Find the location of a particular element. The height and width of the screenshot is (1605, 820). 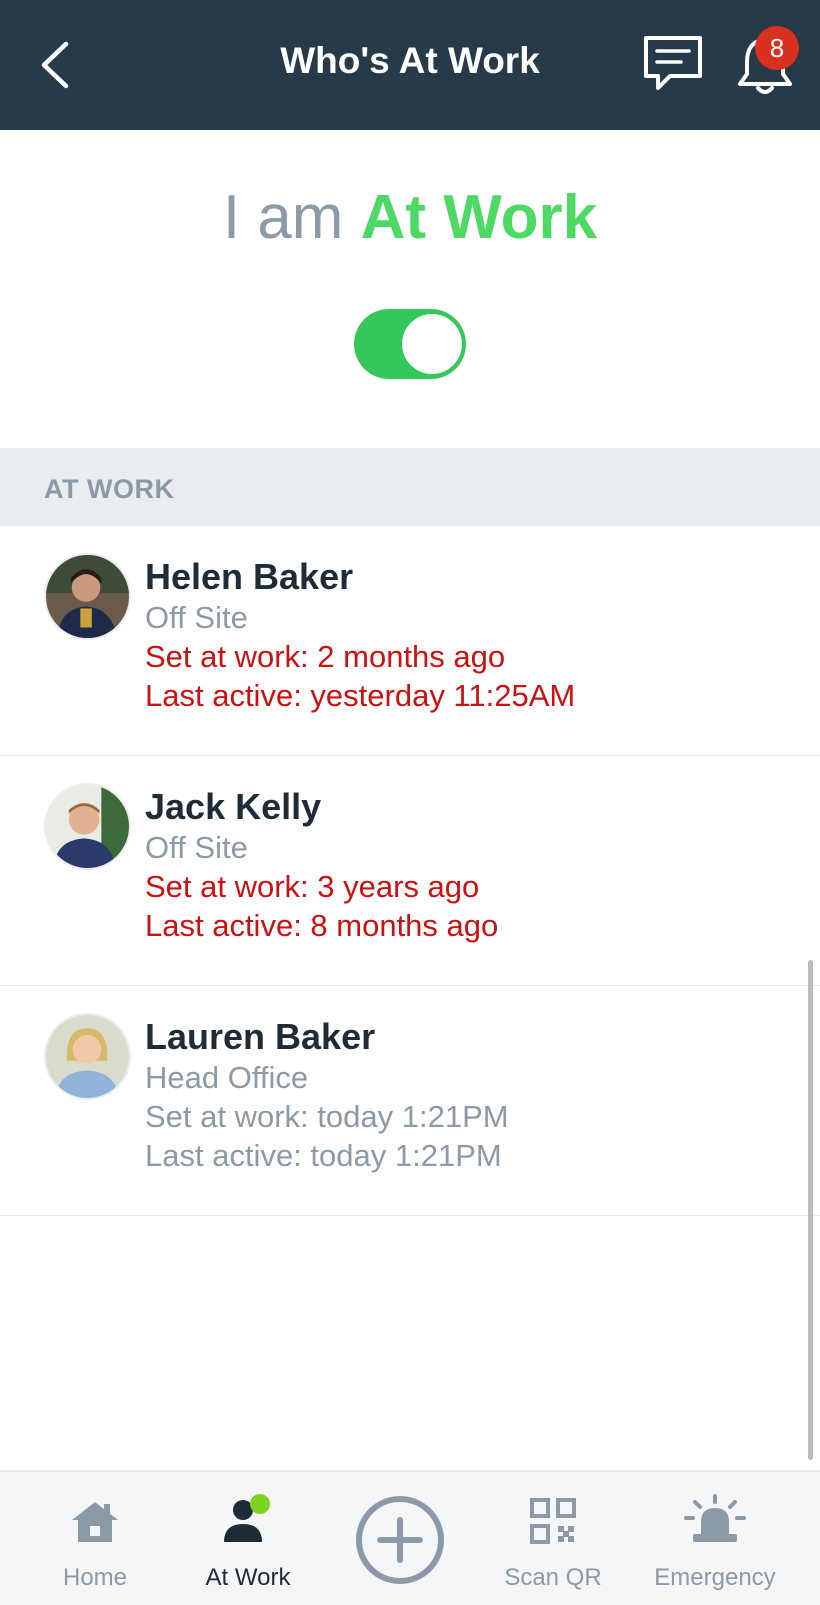

messages-button is located at coordinates (673, 65).